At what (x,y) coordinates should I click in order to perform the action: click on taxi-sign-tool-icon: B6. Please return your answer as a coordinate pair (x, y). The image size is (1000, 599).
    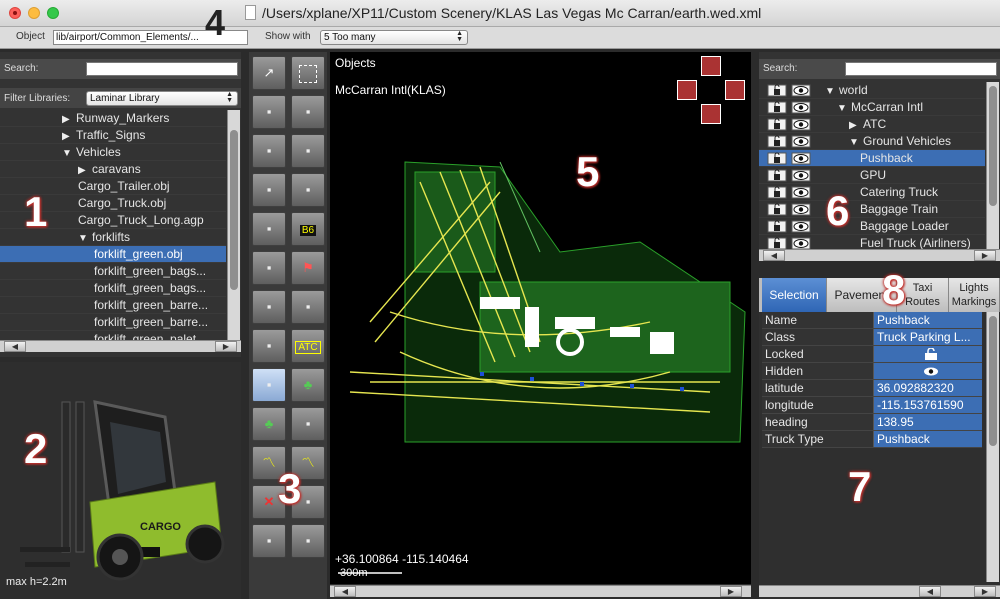
    Looking at the image, I should click on (308, 229).